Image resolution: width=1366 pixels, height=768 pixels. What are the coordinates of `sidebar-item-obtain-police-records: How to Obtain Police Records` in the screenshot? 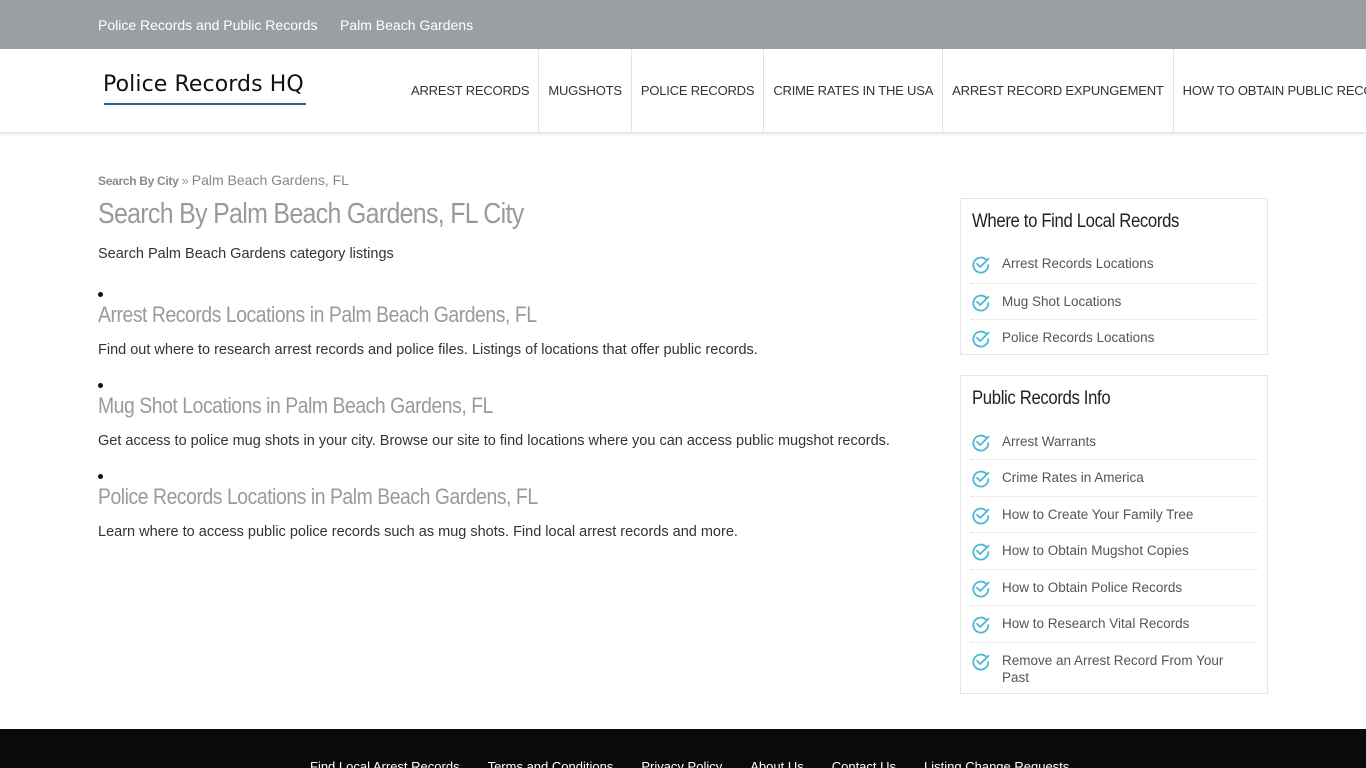 It's located at (1114, 588).